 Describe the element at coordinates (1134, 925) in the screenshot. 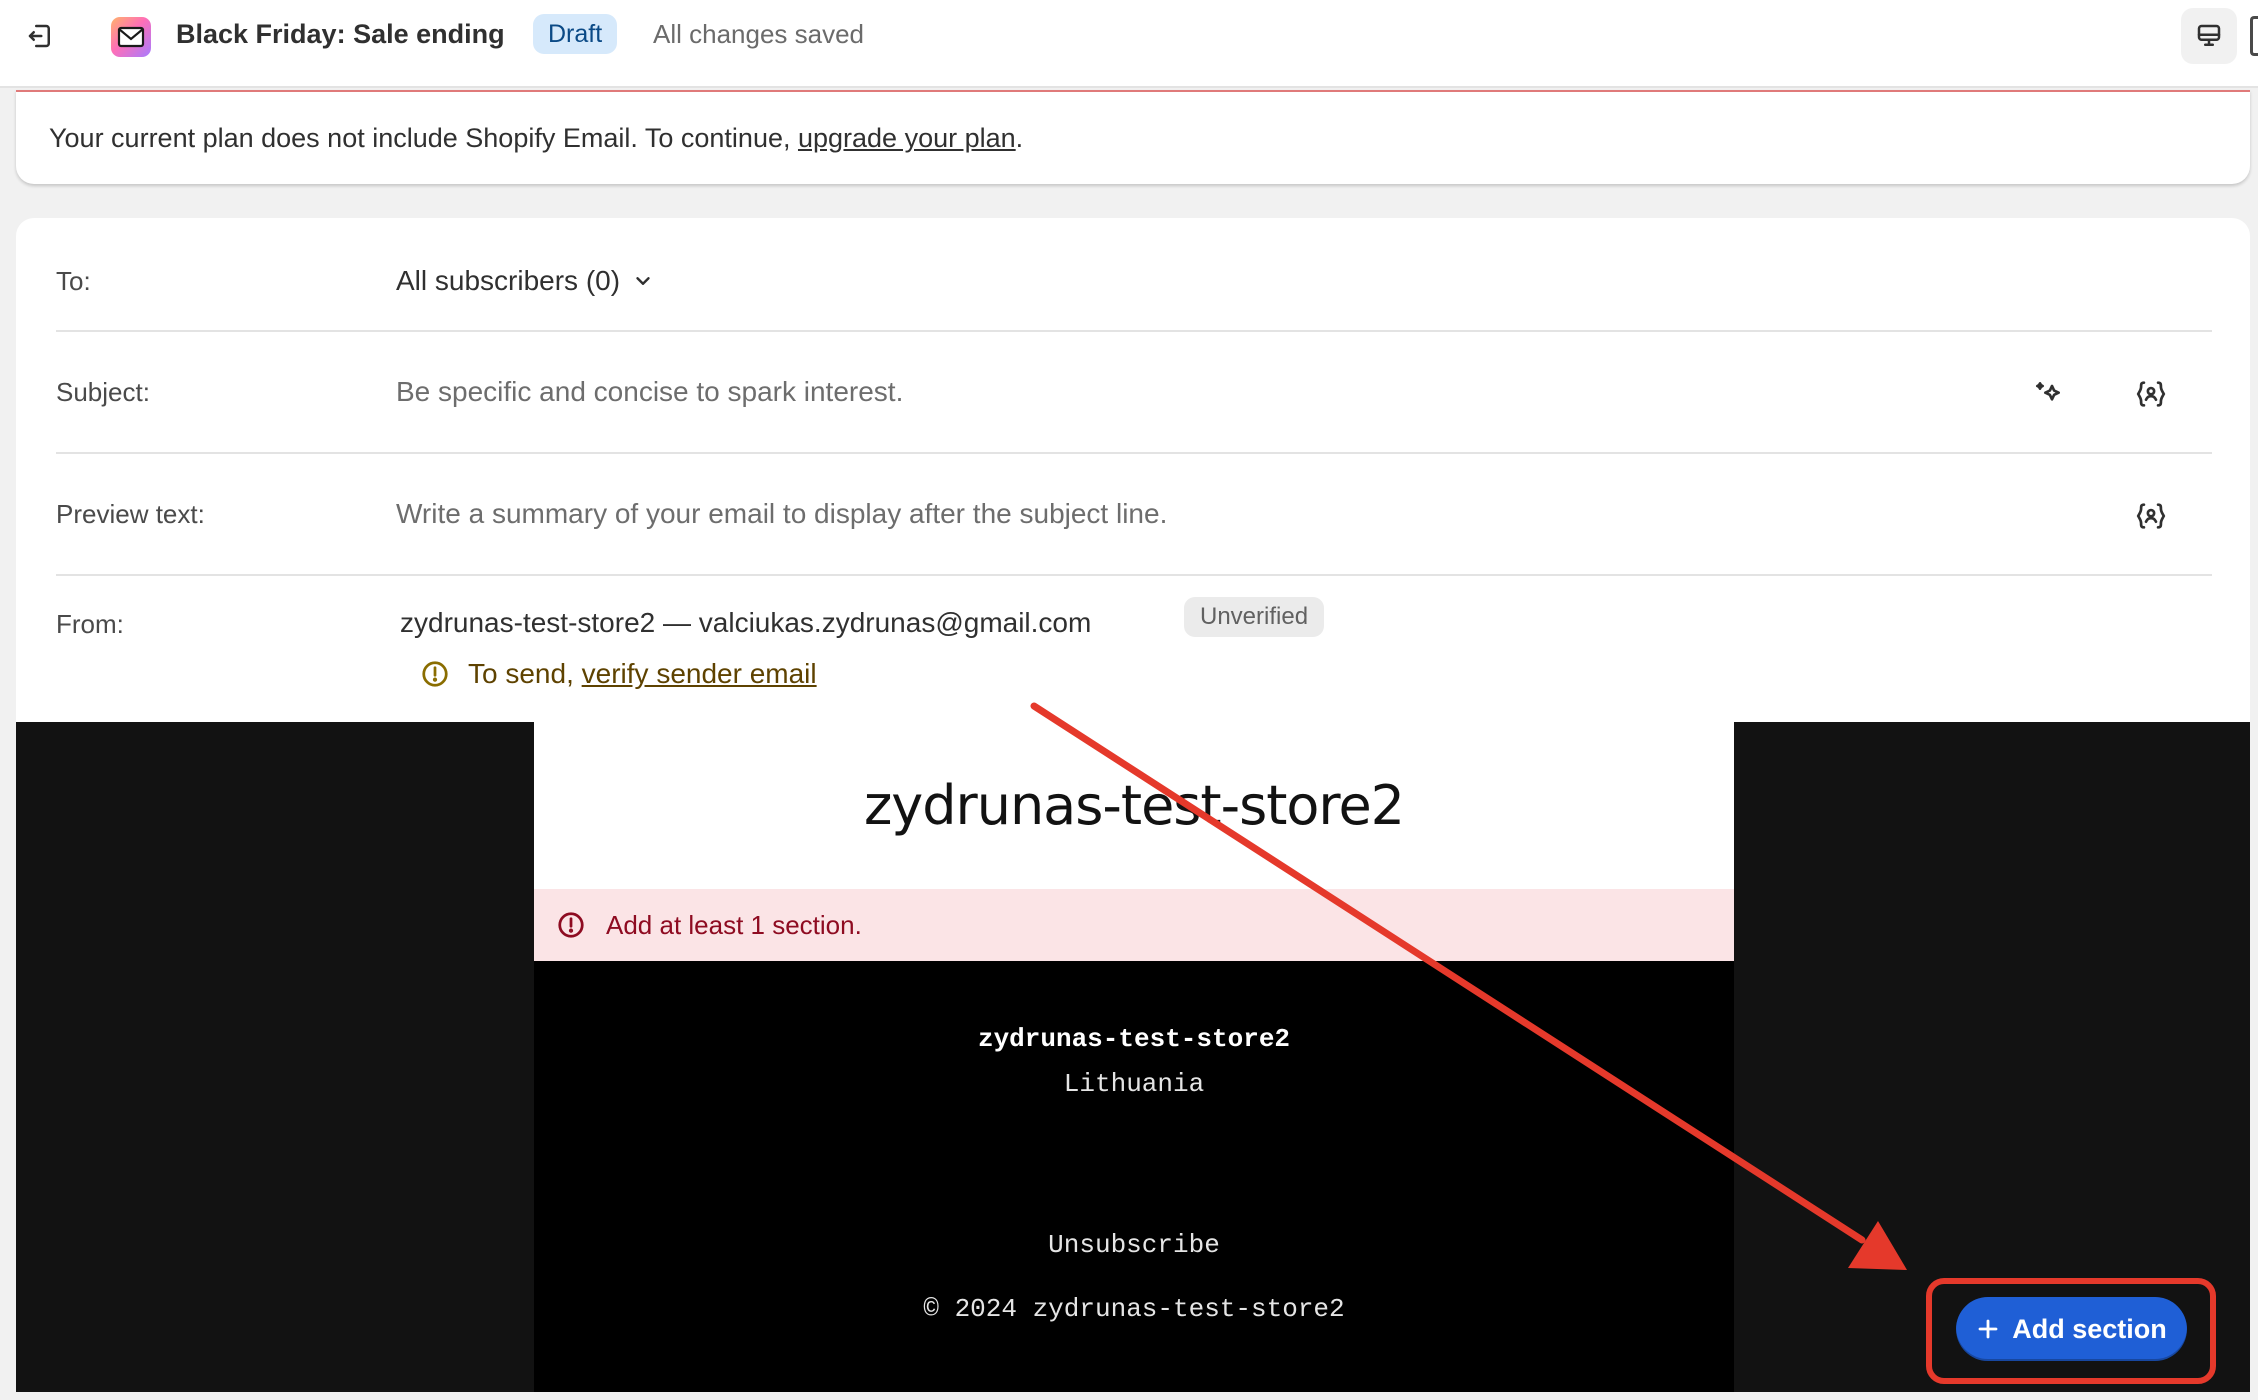

I see `section-error: Add at least 1 section.` at that location.